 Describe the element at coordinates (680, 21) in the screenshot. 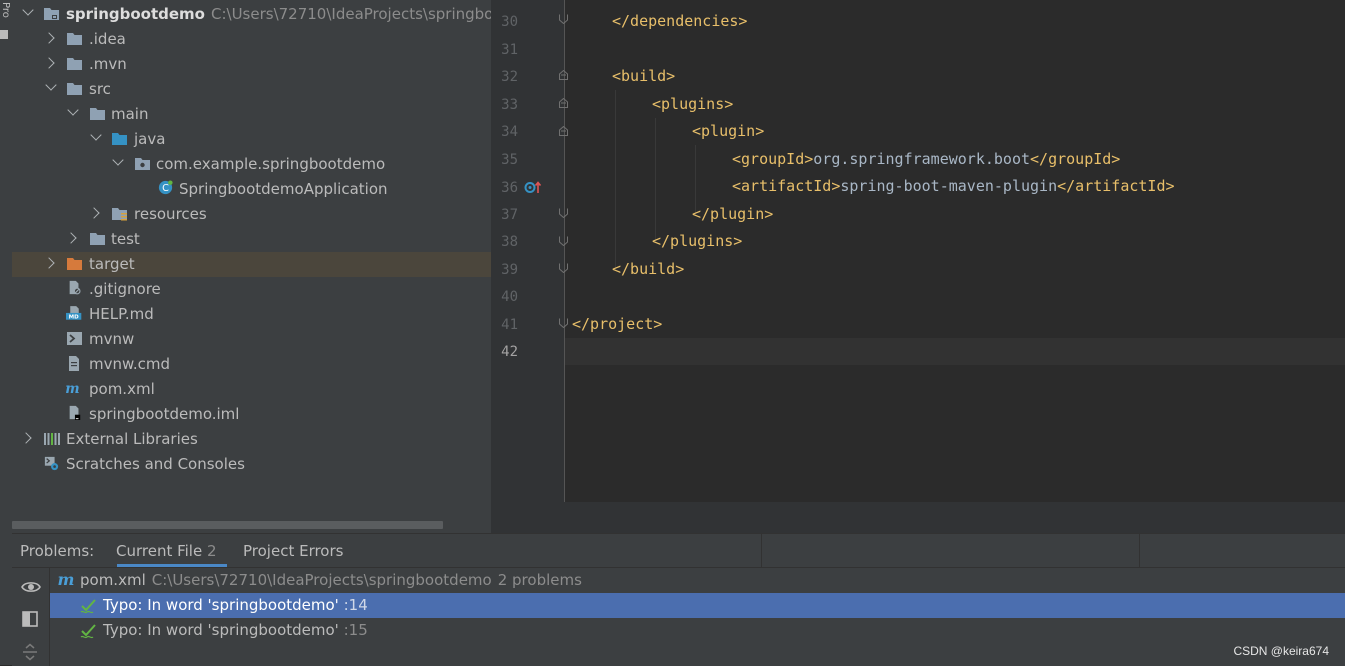

I see `code-line-30: </dependencies>` at that location.